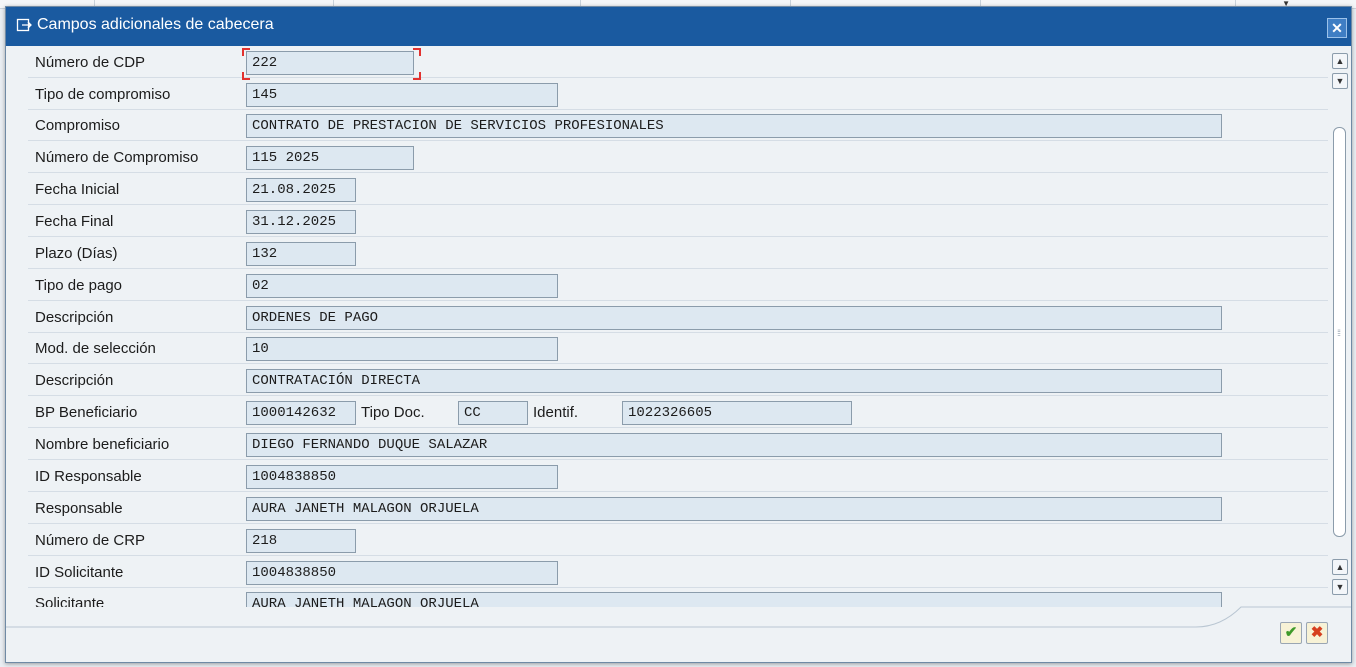 Image resolution: width=1356 pixels, height=667 pixels. Describe the element at coordinates (79, 285) in the screenshot. I see `field-label: Tipo de pago` at that location.